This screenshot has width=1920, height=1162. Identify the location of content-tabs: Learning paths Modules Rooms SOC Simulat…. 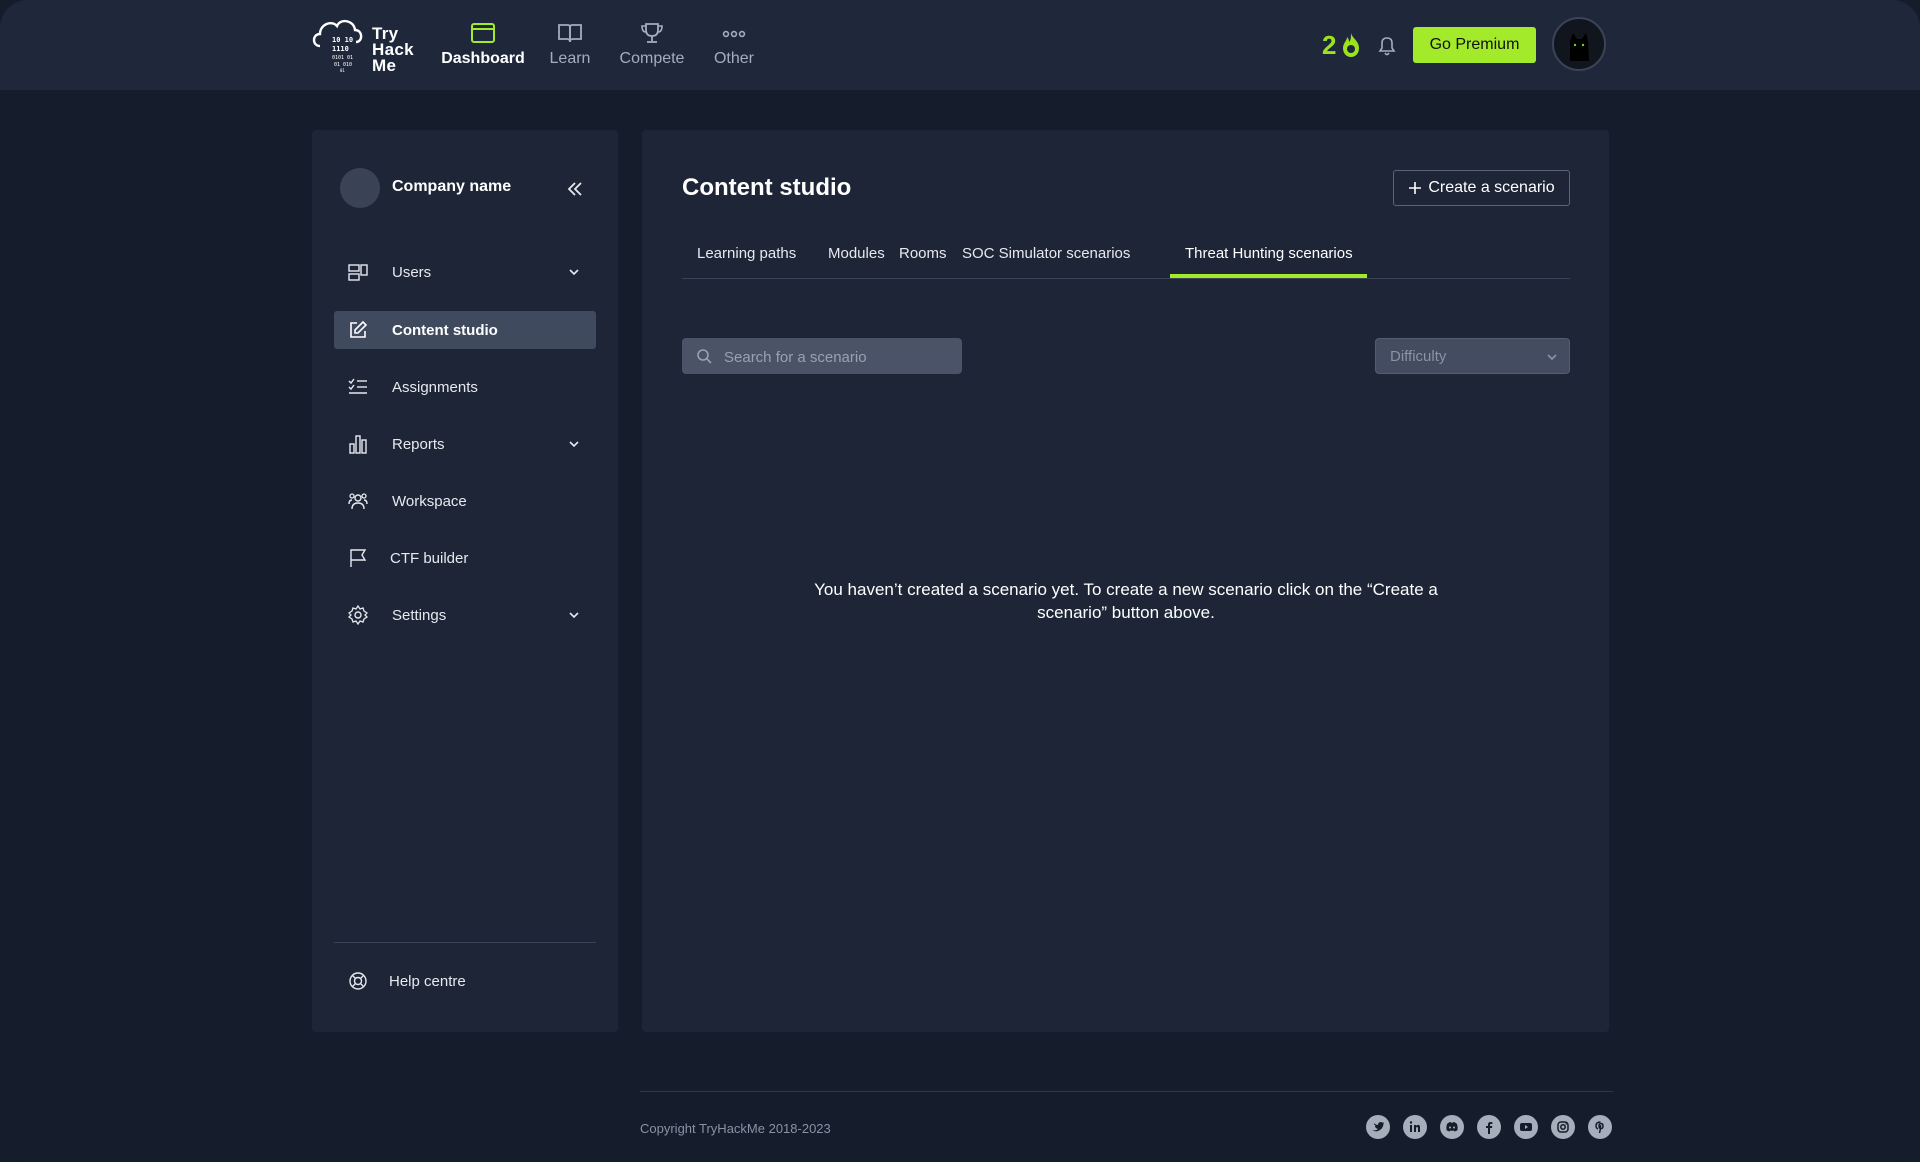
(1126, 259).